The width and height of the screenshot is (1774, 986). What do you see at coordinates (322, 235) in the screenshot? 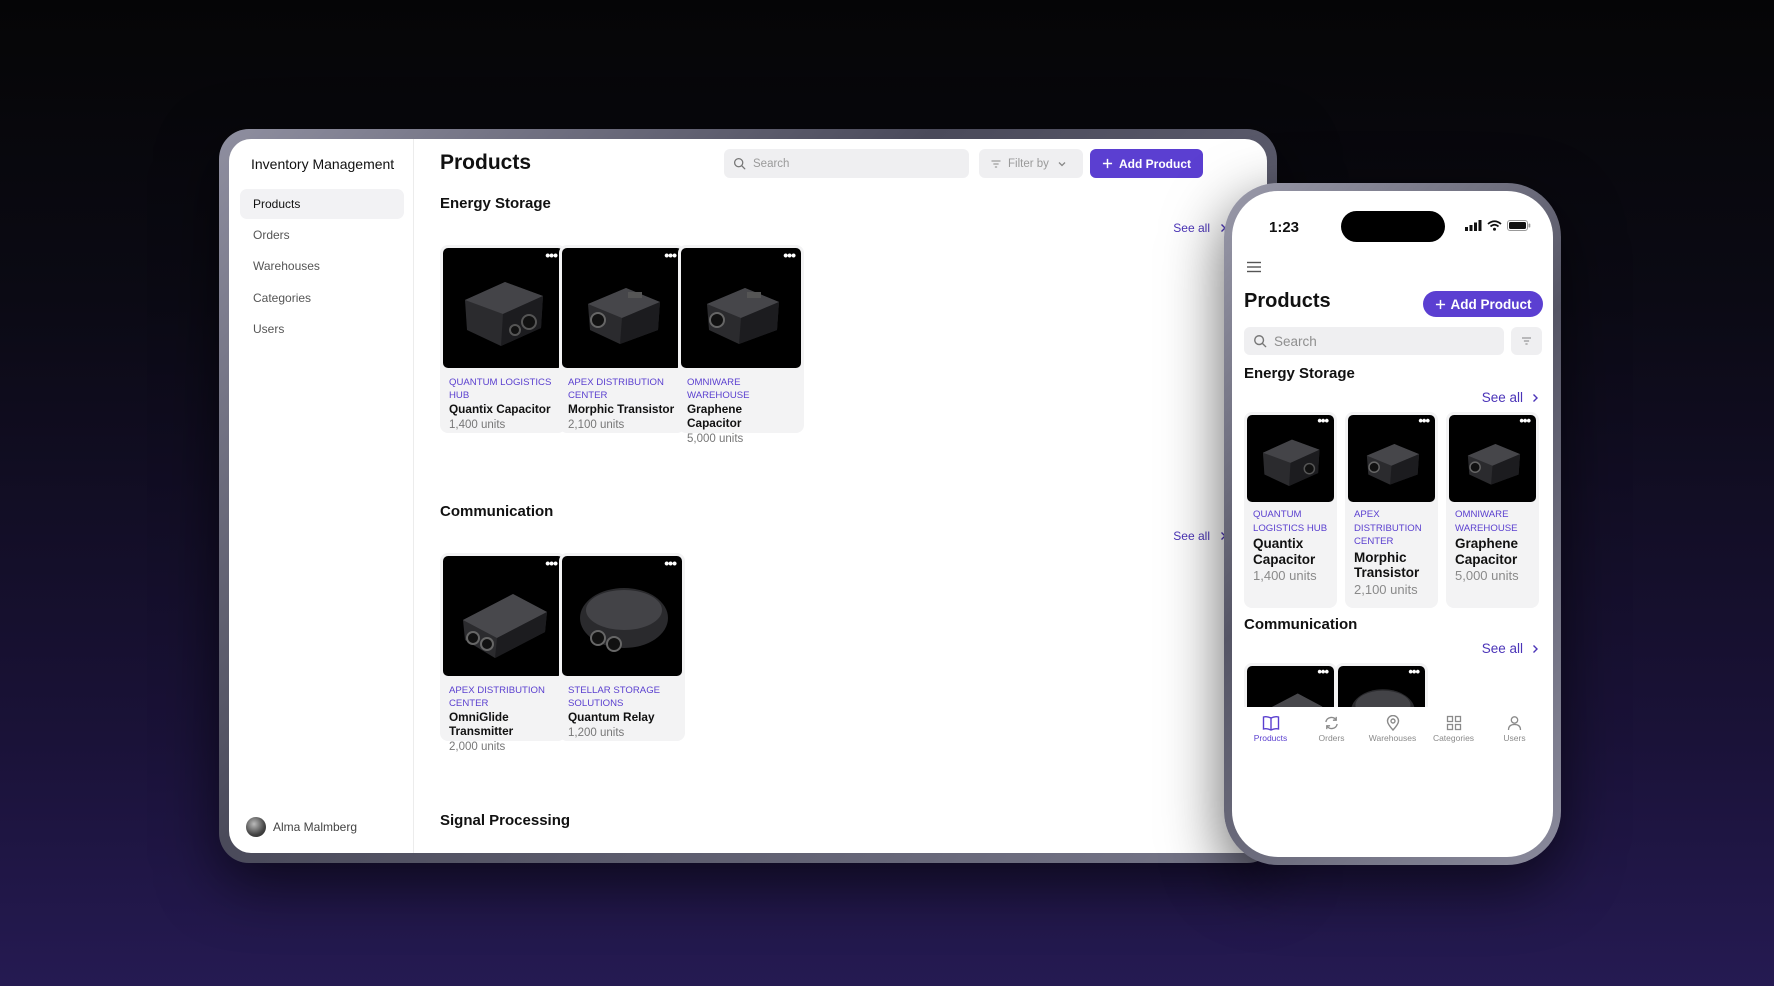
I see `sidebar-item-orders: Orders` at bounding box center [322, 235].